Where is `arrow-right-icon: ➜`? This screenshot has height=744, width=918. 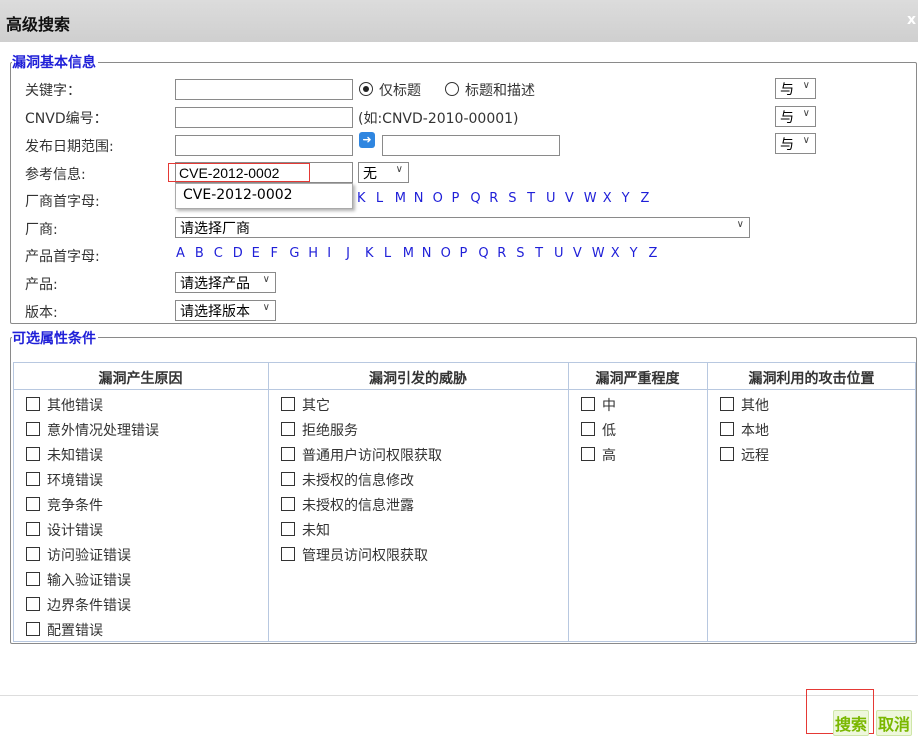
arrow-right-icon: ➜ is located at coordinates (367, 140).